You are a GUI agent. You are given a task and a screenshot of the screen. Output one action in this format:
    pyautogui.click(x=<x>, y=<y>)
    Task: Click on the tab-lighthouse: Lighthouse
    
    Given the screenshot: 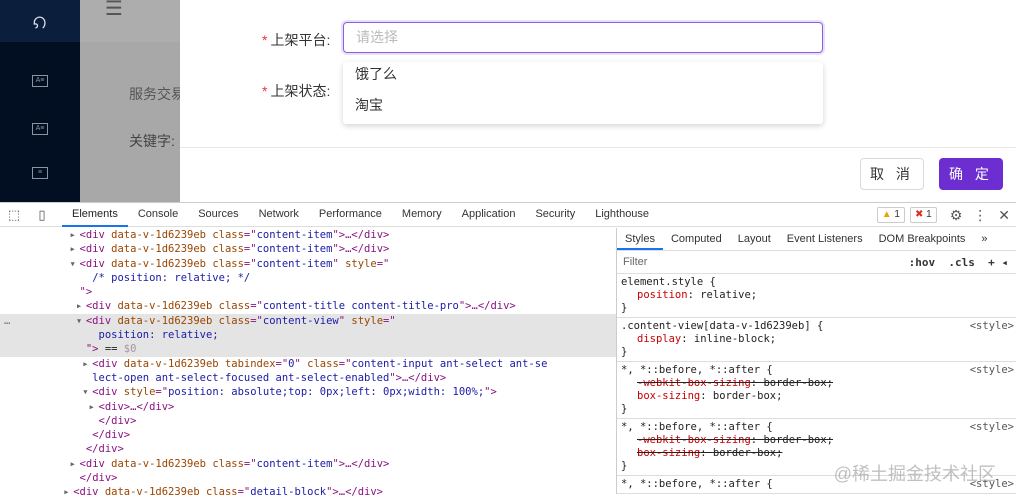 What is the action you would take?
    pyautogui.click(x=622, y=215)
    